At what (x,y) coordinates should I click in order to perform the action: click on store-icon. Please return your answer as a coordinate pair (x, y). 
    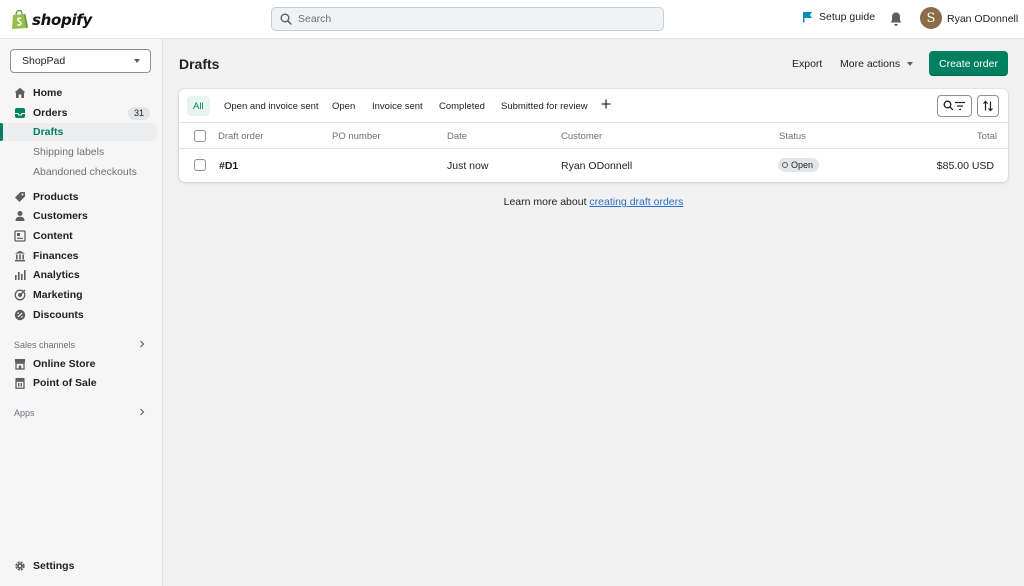
    Looking at the image, I should click on (20, 364).